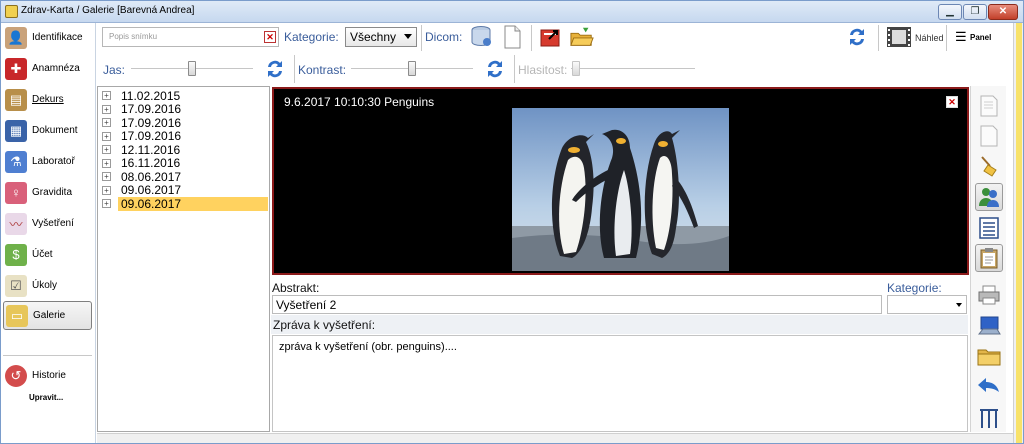 The height and width of the screenshot is (444, 1024). I want to click on contrast-slider, so click(412, 69).